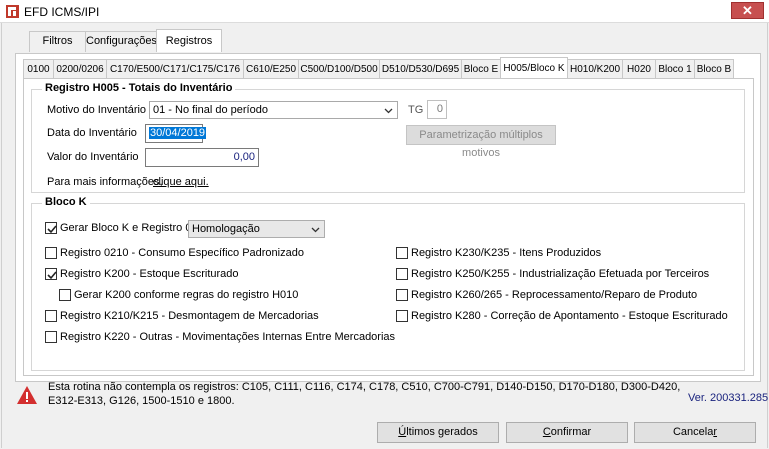 The width and height of the screenshot is (769, 449). I want to click on button-mnemonic: r, so click(715, 432).